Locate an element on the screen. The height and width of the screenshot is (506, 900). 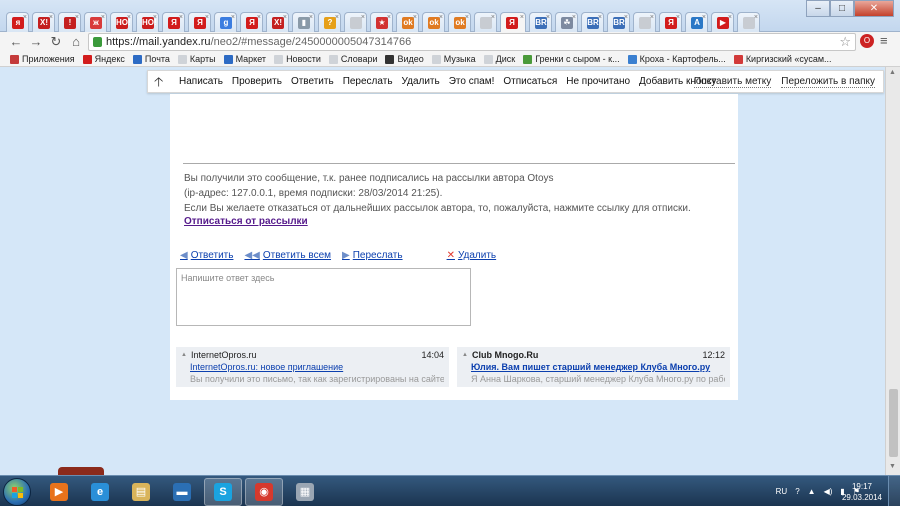
browser-tab: ж × is located at coordinates (95, 22).